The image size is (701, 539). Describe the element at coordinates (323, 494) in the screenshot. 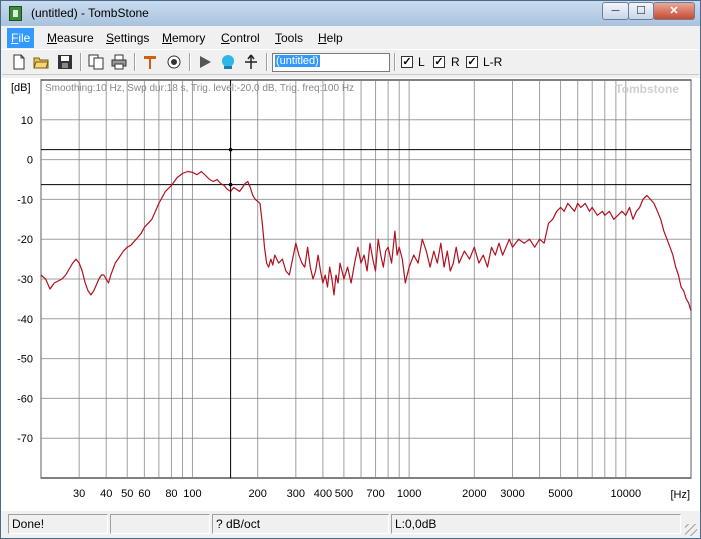

I see `x-tick-label: 400` at that location.